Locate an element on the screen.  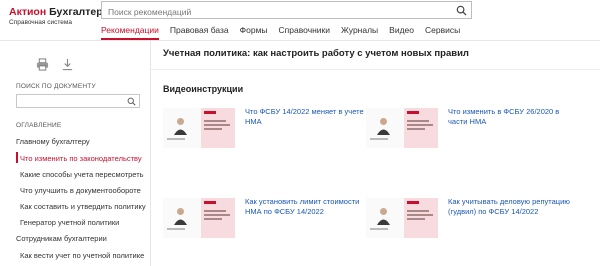
toc-item-document-flow: Что улучшить в документообороте is located at coordinates (80, 190).